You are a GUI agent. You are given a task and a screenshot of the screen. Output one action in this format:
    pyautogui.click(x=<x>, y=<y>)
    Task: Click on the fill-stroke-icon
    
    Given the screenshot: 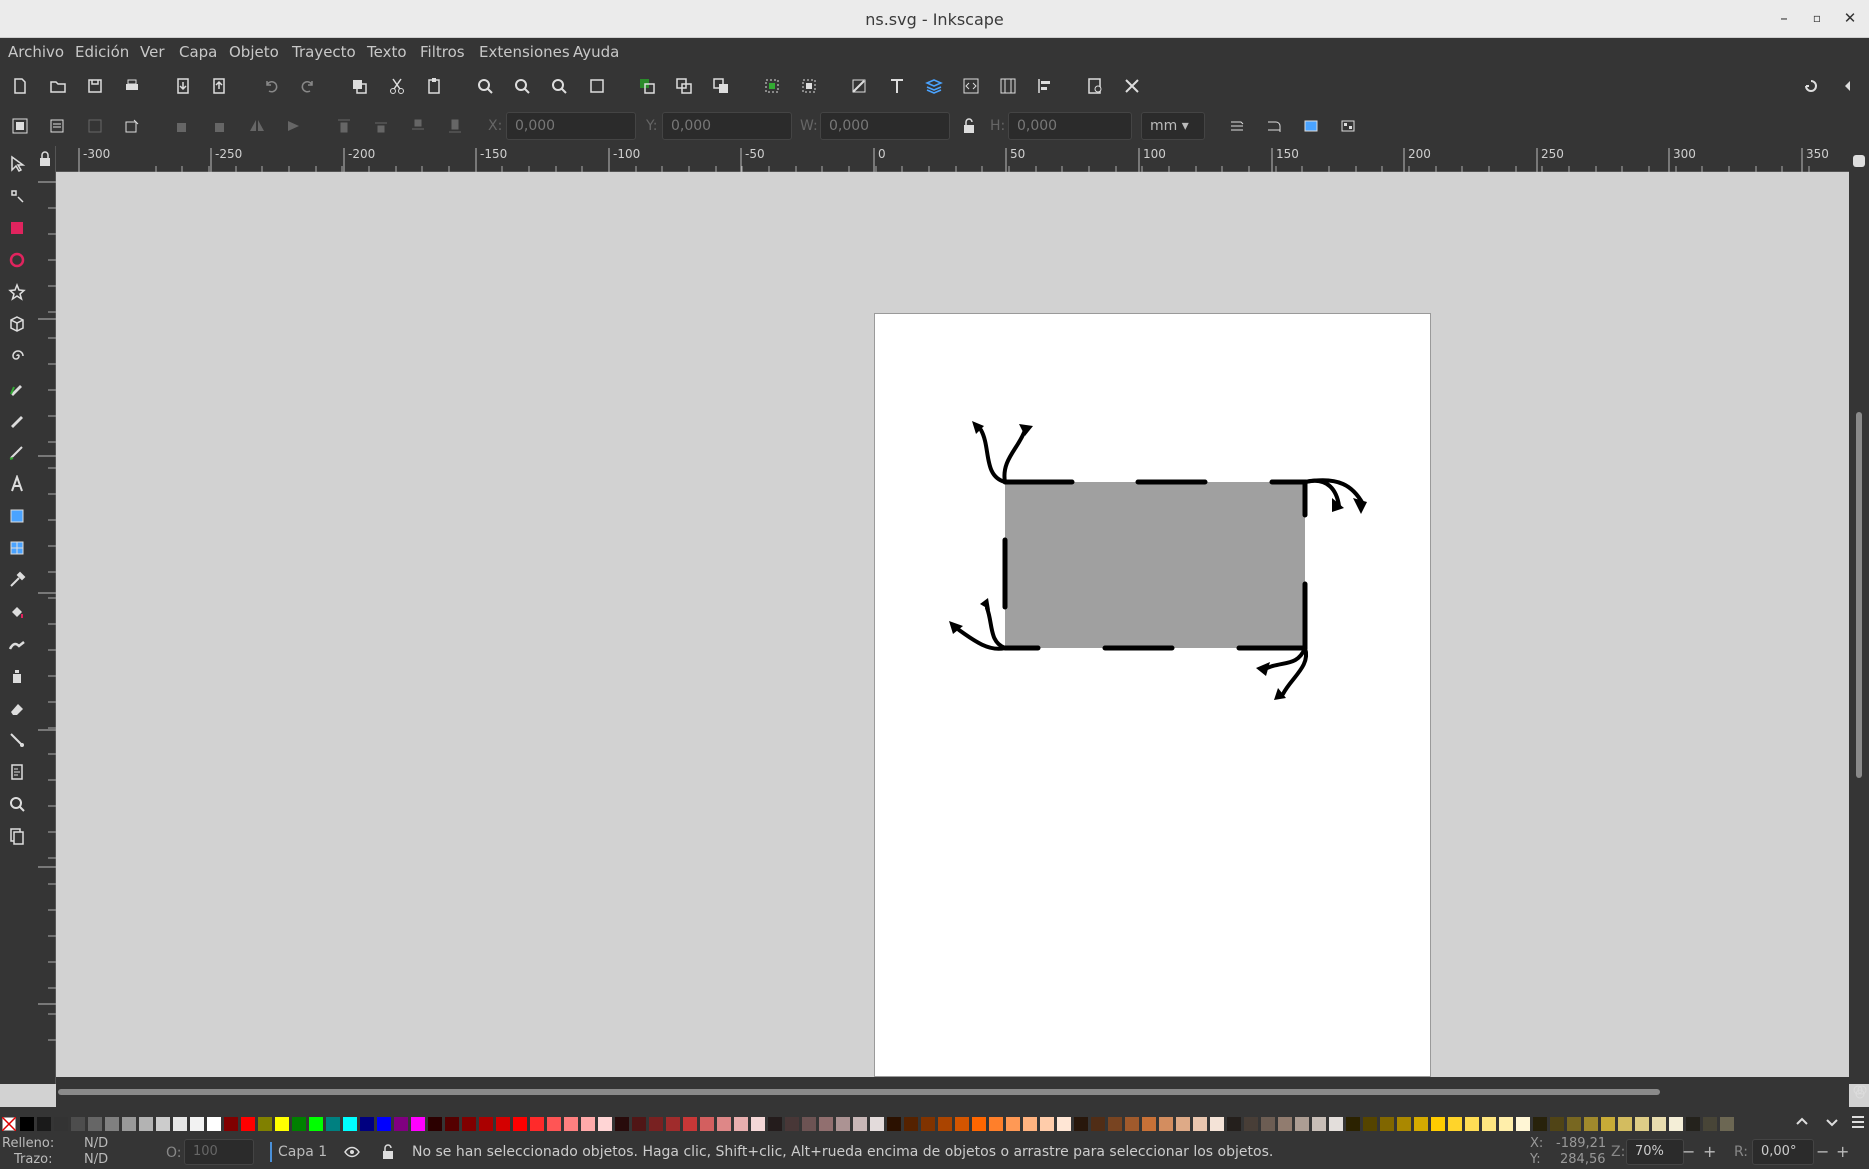 What is the action you would take?
    pyautogui.click(x=859, y=86)
    